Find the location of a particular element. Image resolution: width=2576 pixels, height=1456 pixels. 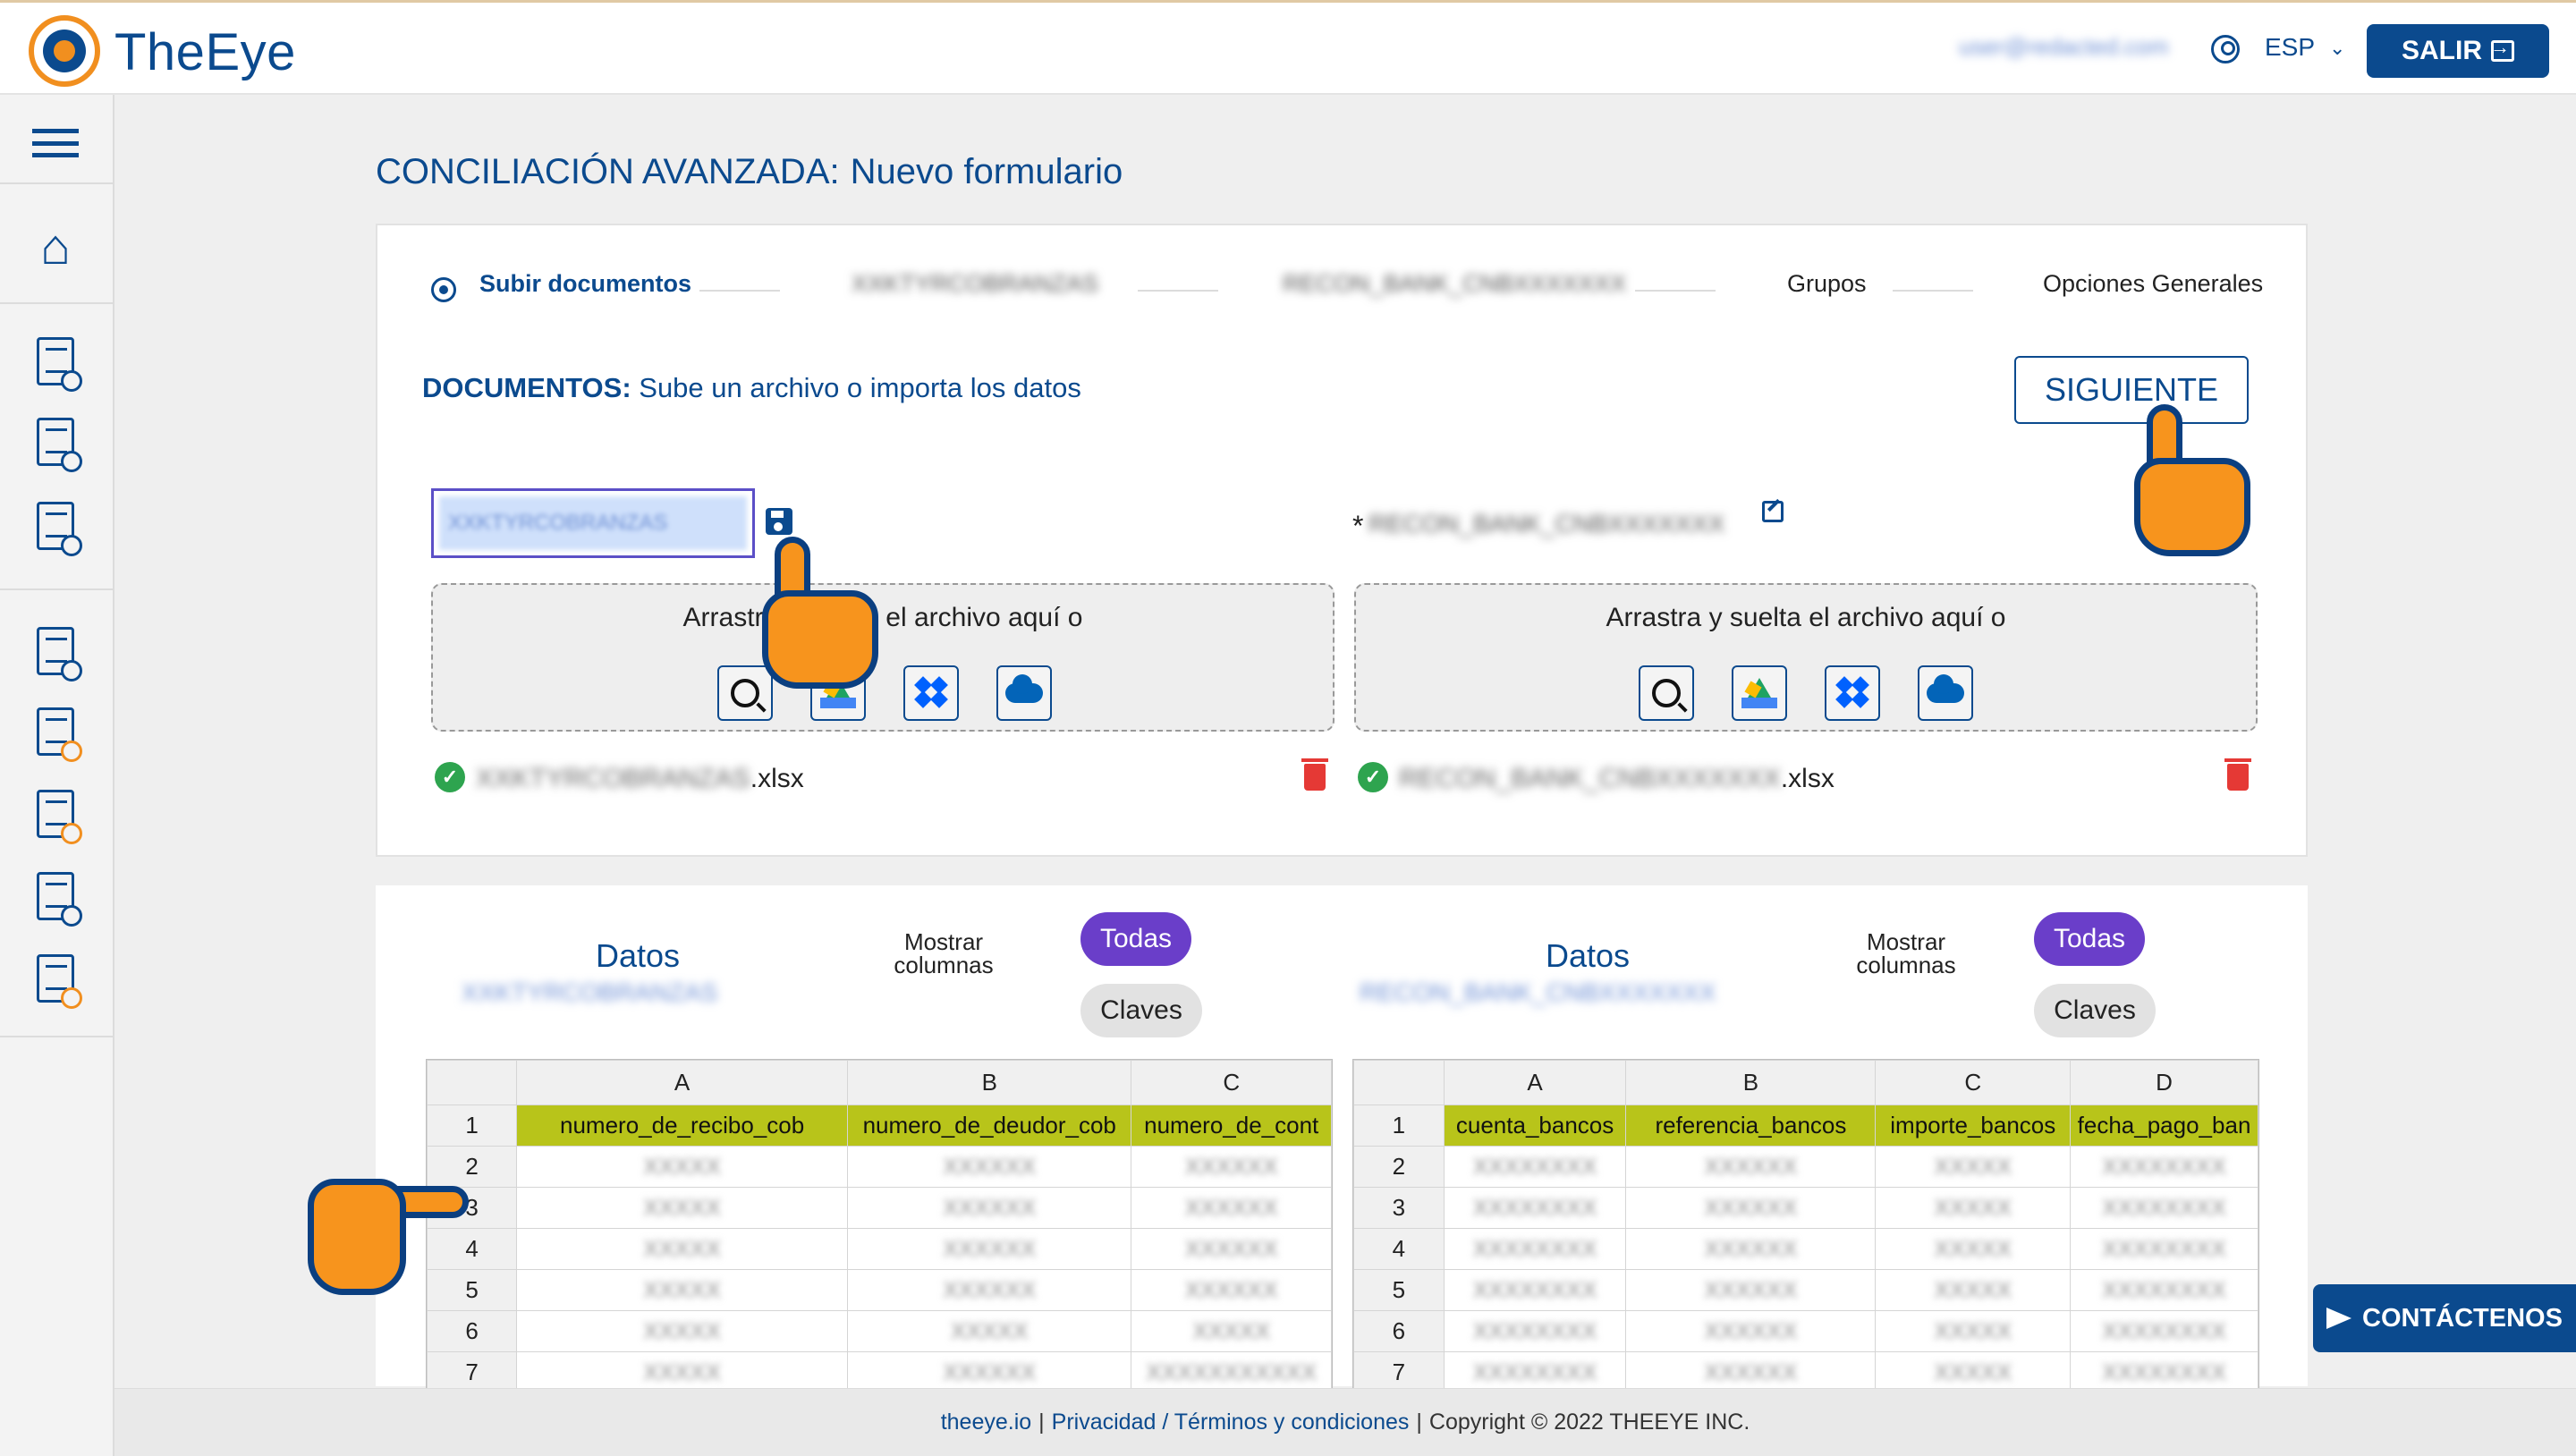

header-cell: referencia_bancos is located at coordinates (1751, 1126).